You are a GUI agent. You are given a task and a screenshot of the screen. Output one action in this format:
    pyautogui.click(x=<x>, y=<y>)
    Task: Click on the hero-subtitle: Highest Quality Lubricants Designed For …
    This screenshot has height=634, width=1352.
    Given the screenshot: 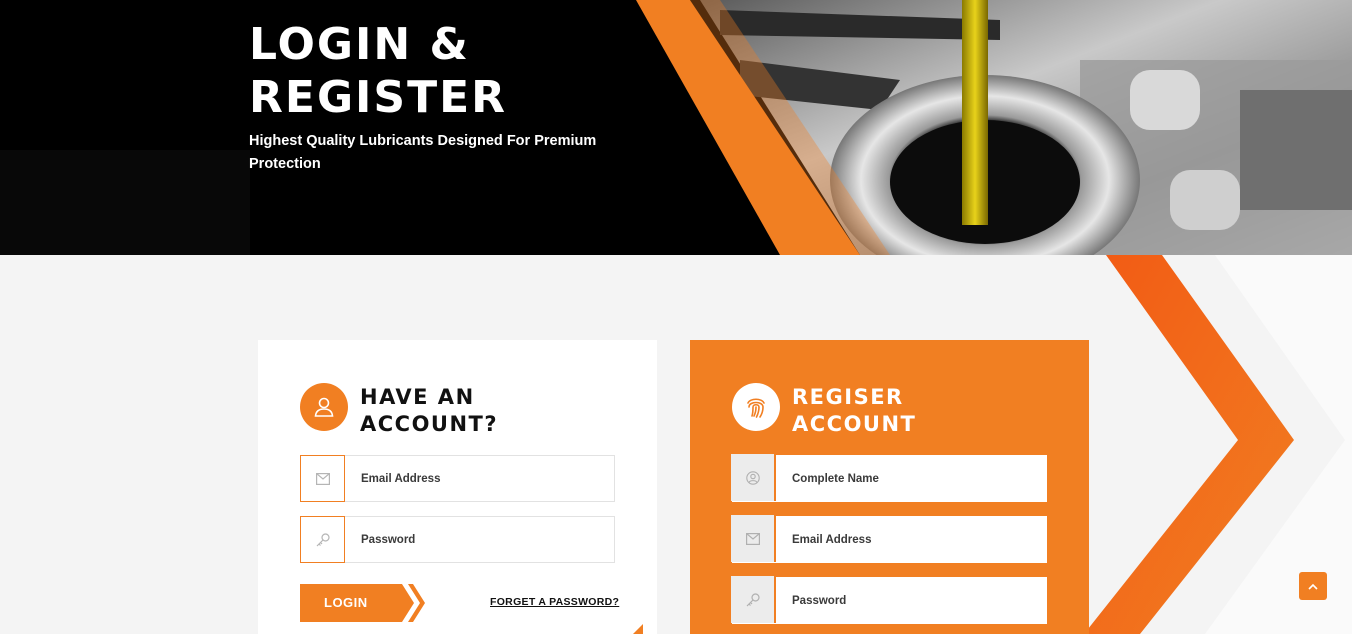 What is the action you would take?
    pyautogui.click(x=423, y=152)
    